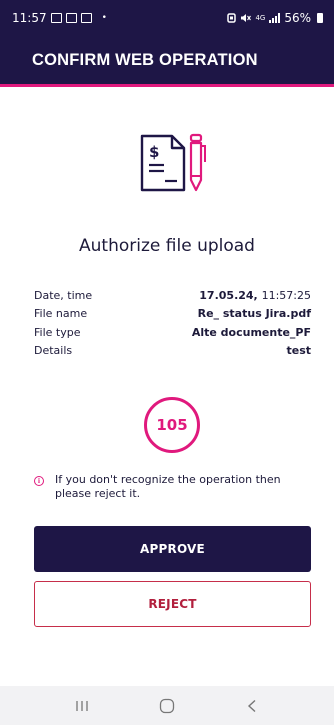 The width and height of the screenshot is (334, 725). I want to click on page-title: CONFIRM WEB OPERATION, so click(145, 59).